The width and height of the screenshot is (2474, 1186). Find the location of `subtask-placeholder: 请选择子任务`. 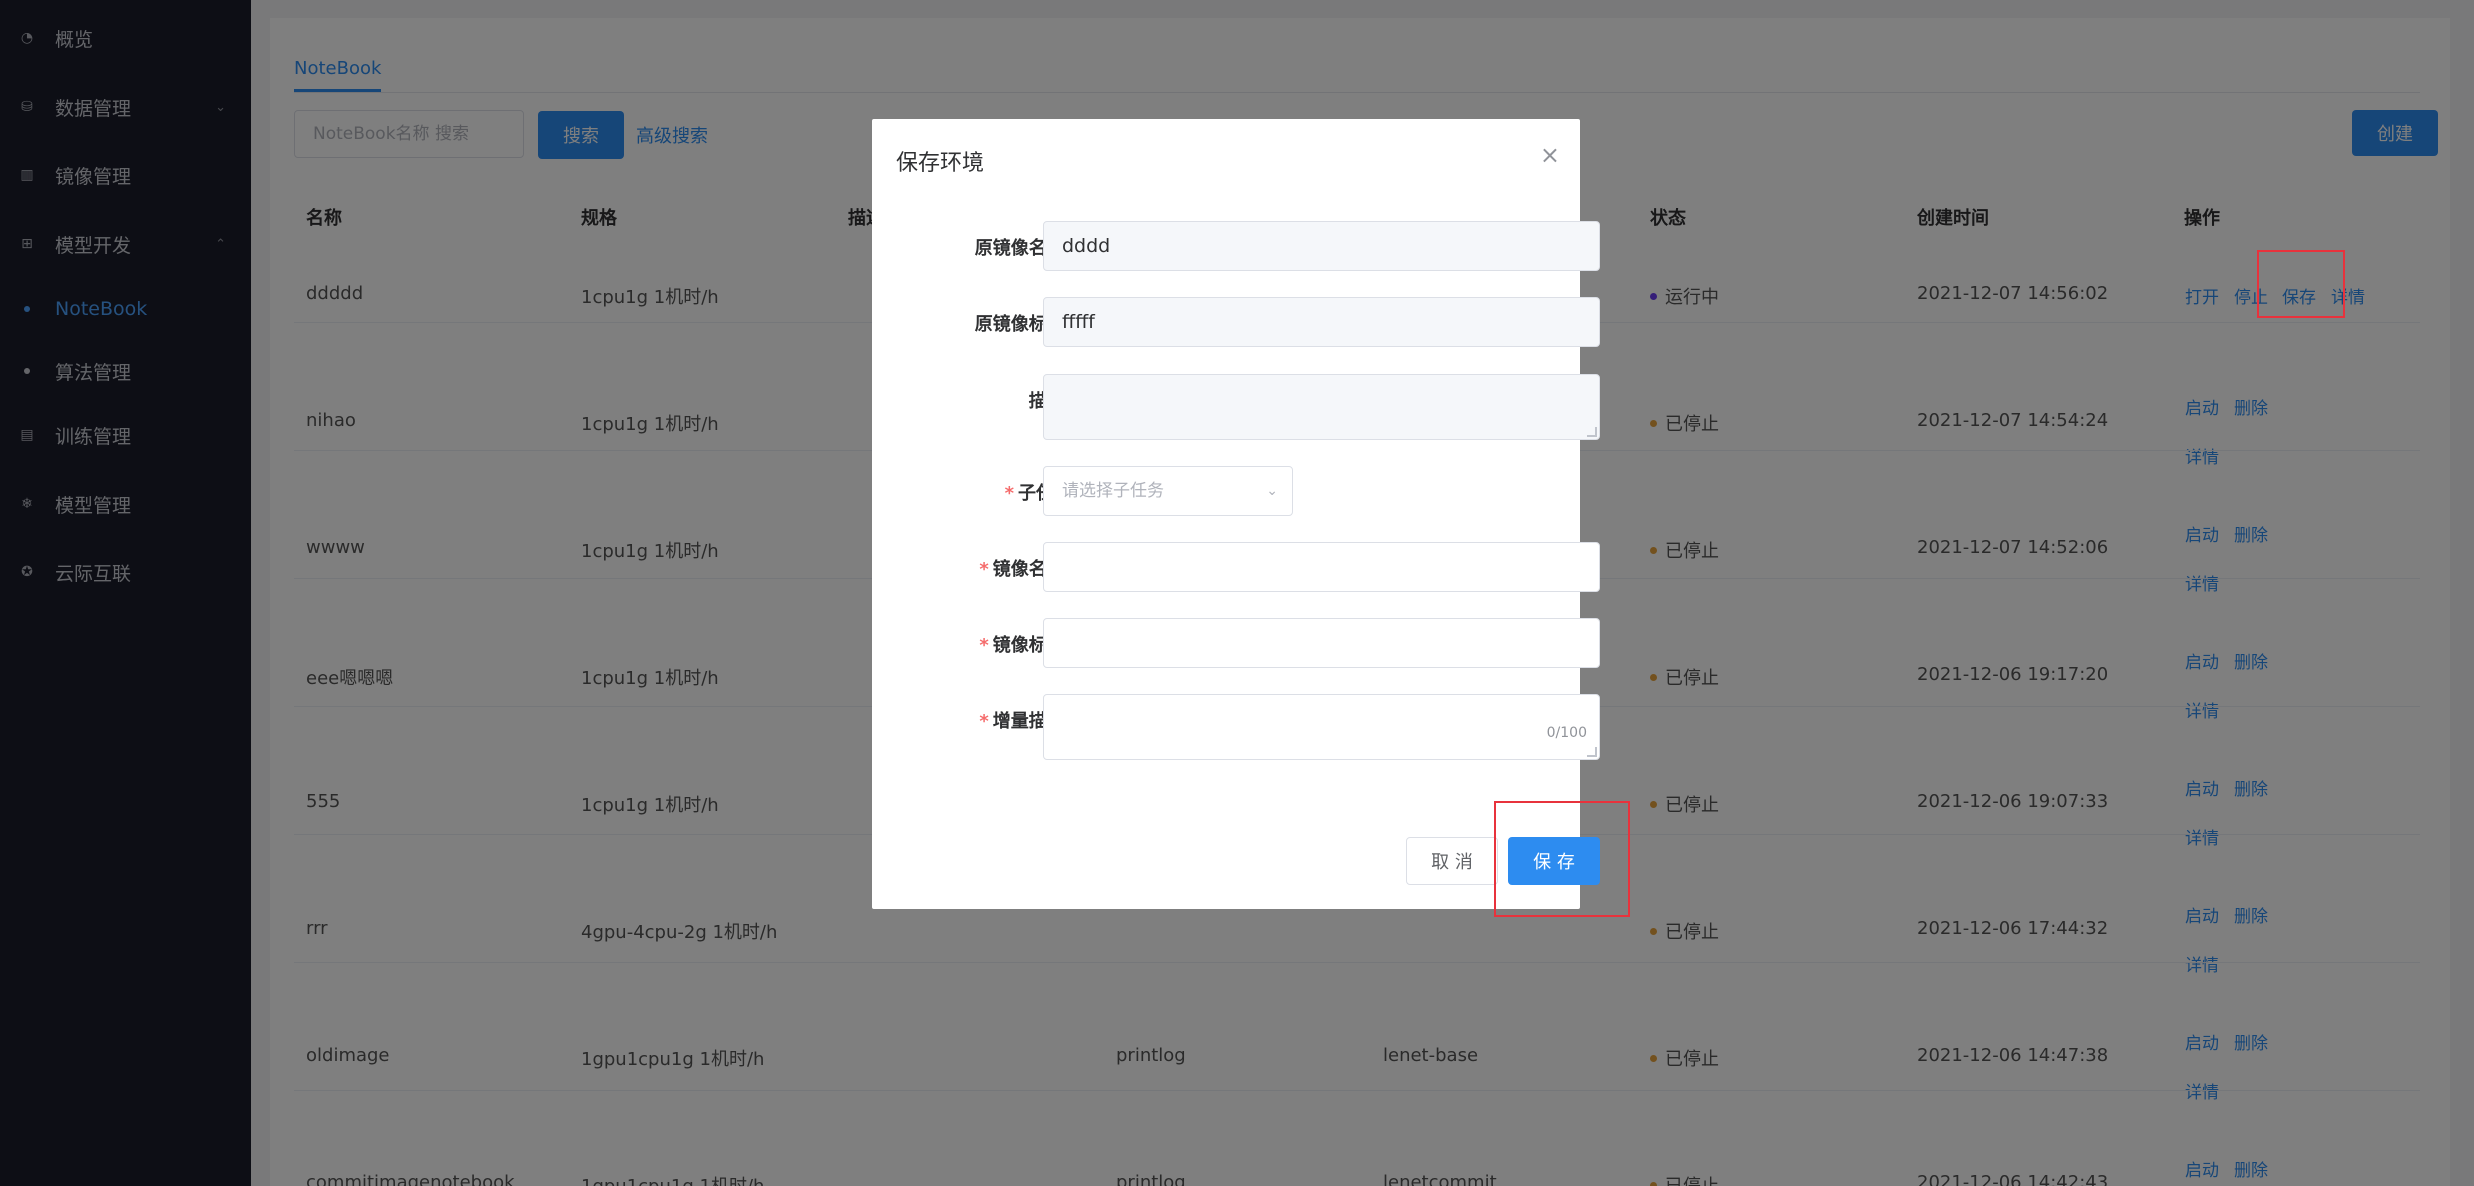

subtask-placeholder: 请选择子任务 is located at coordinates (1113, 491).